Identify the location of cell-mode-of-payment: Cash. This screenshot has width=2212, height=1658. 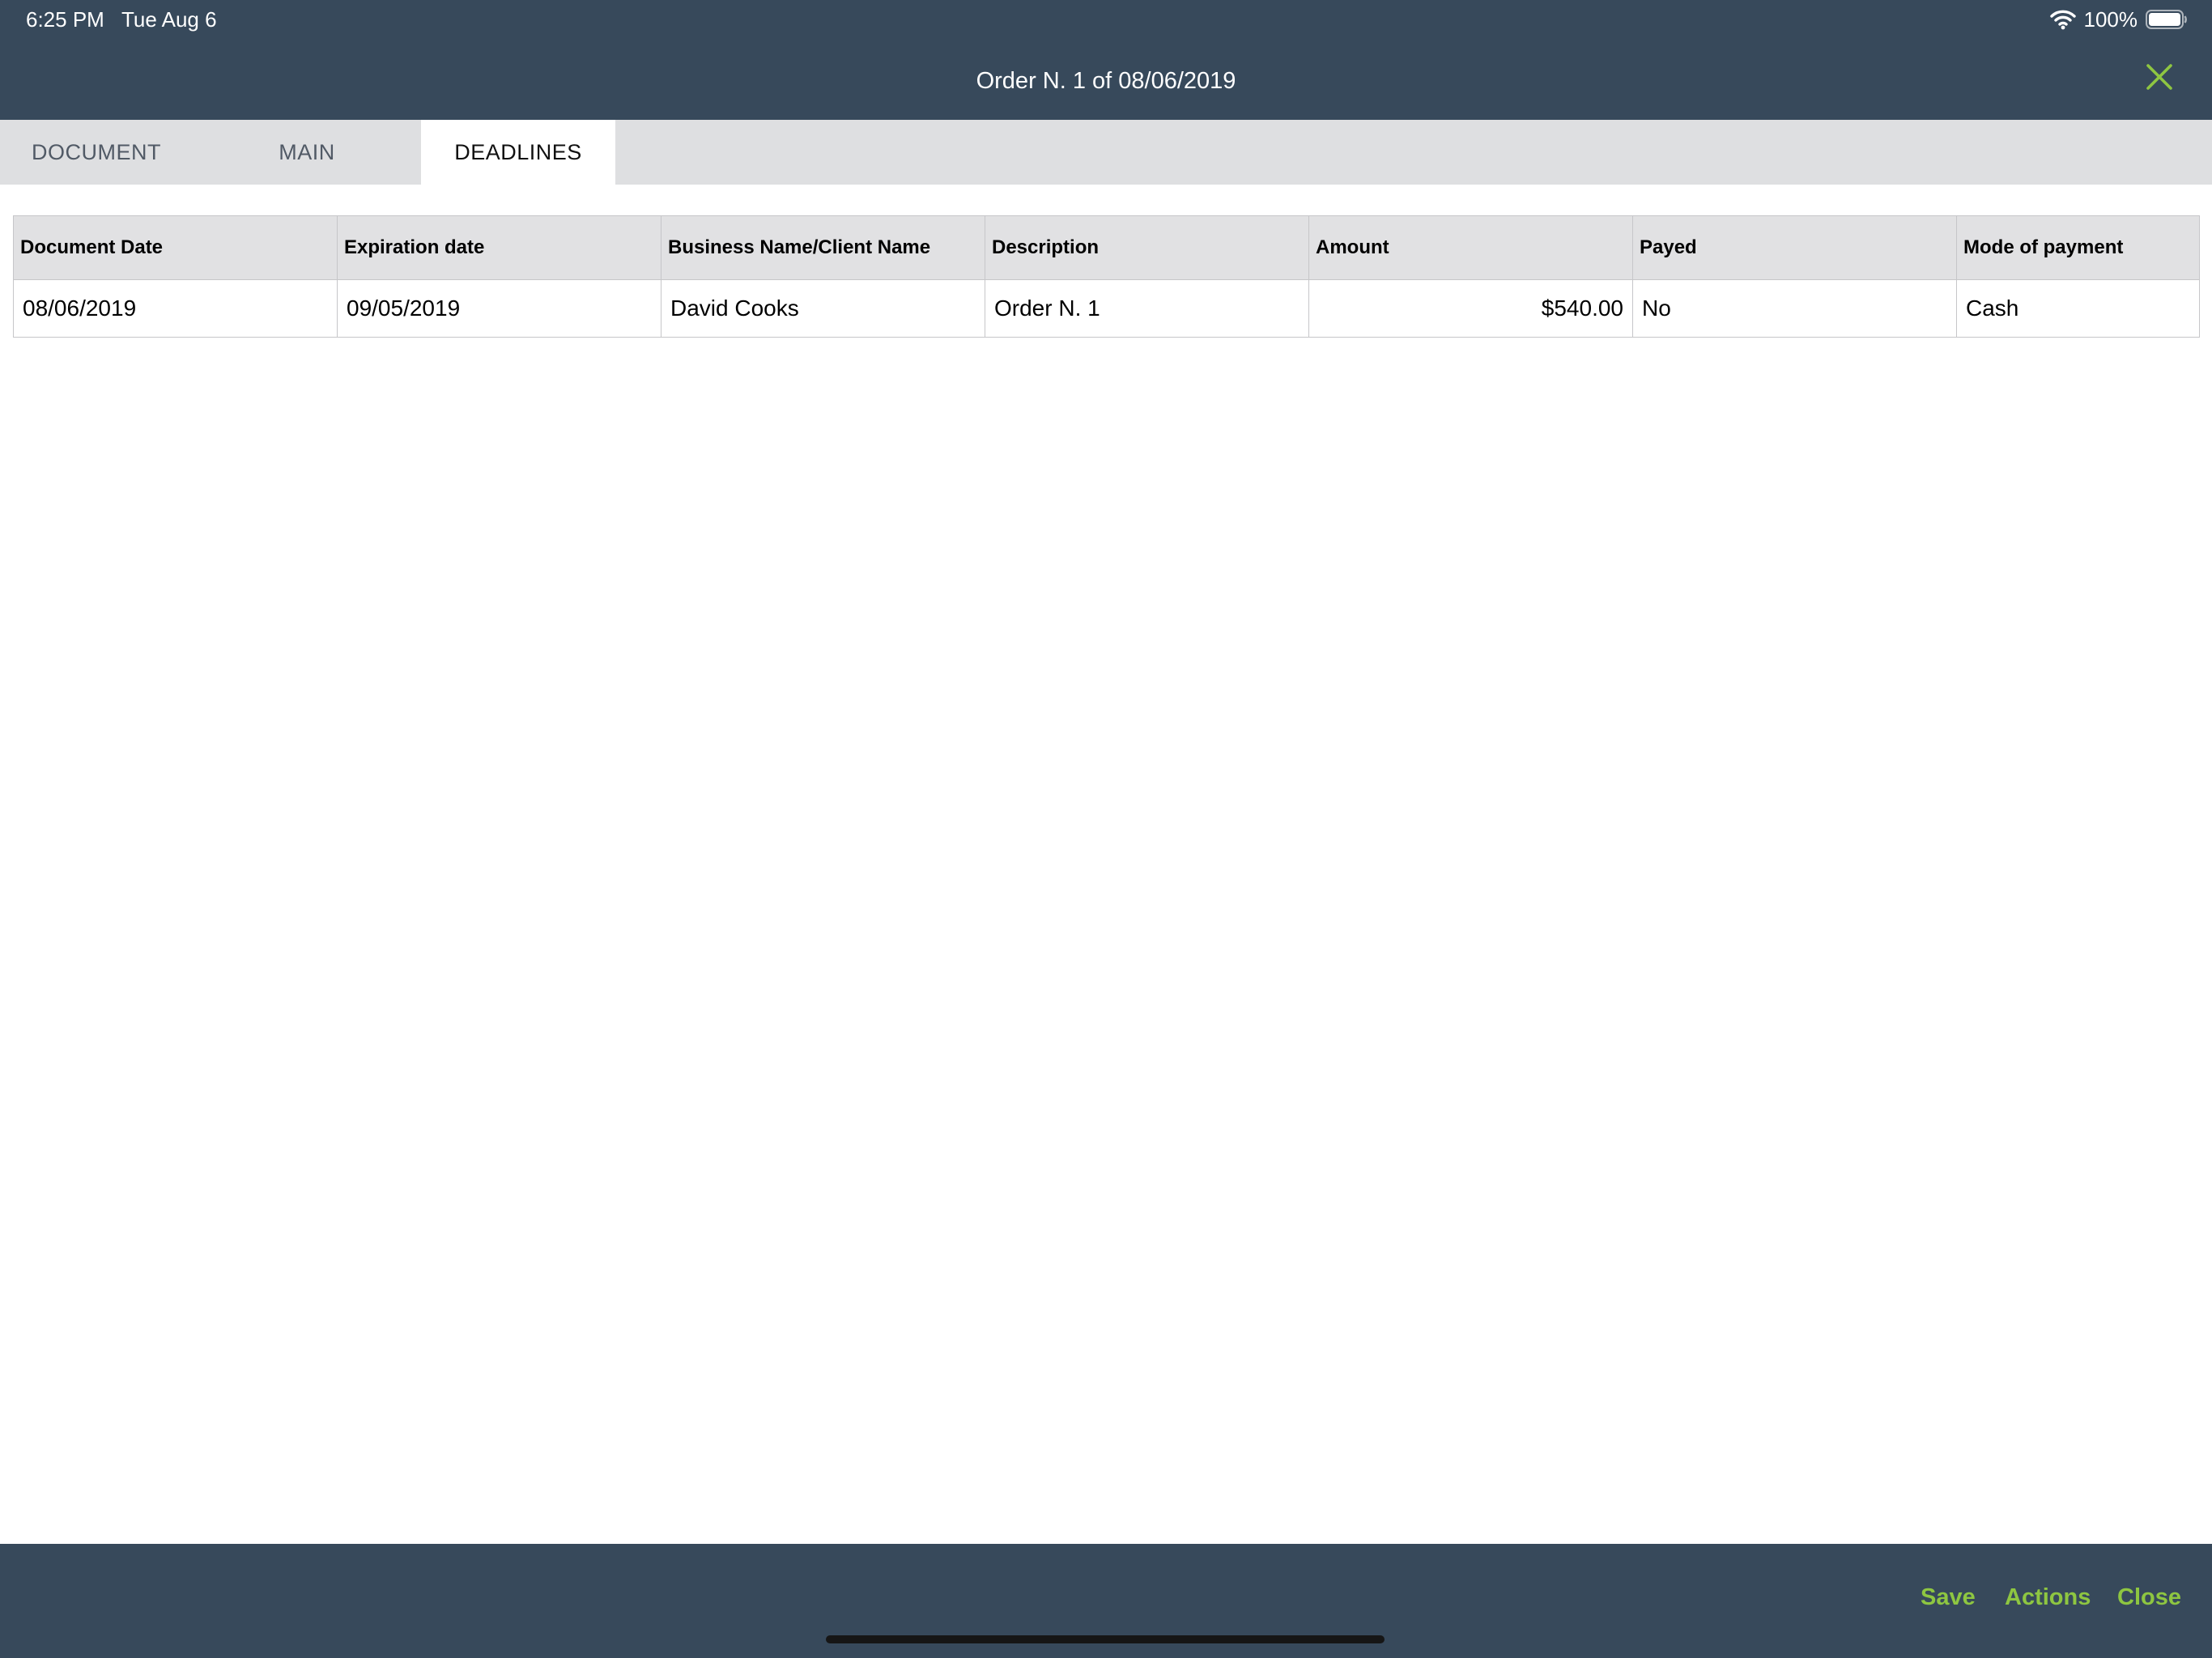
(2078, 308).